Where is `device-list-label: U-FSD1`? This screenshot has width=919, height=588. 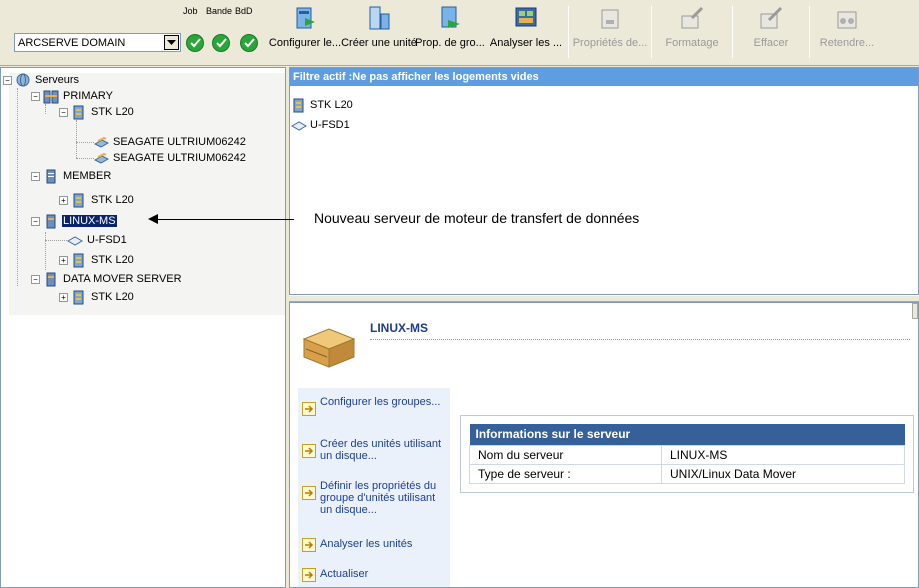
device-list-label: U-FSD1 is located at coordinates (330, 125).